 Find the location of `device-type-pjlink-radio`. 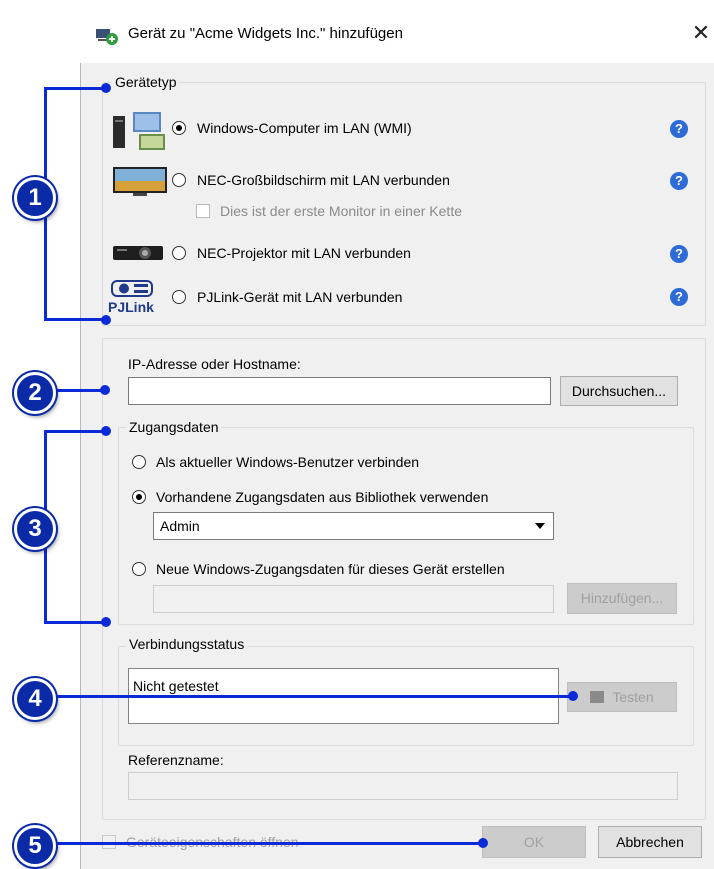

device-type-pjlink-radio is located at coordinates (179, 297).